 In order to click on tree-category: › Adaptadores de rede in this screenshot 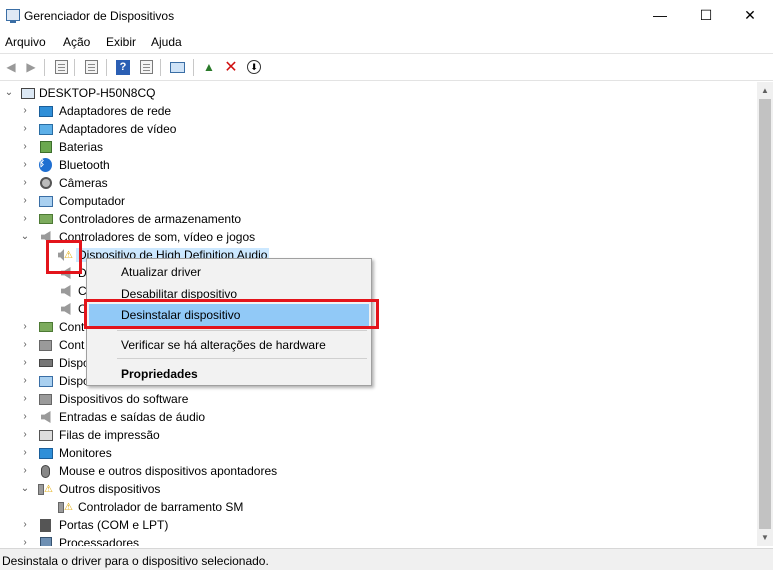, I will do `click(378, 111)`.